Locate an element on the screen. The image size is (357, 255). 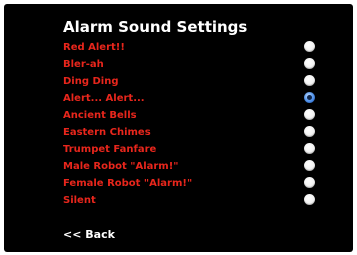
alarm-option-label: Eastern Chimes is located at coordinates (107, 132).